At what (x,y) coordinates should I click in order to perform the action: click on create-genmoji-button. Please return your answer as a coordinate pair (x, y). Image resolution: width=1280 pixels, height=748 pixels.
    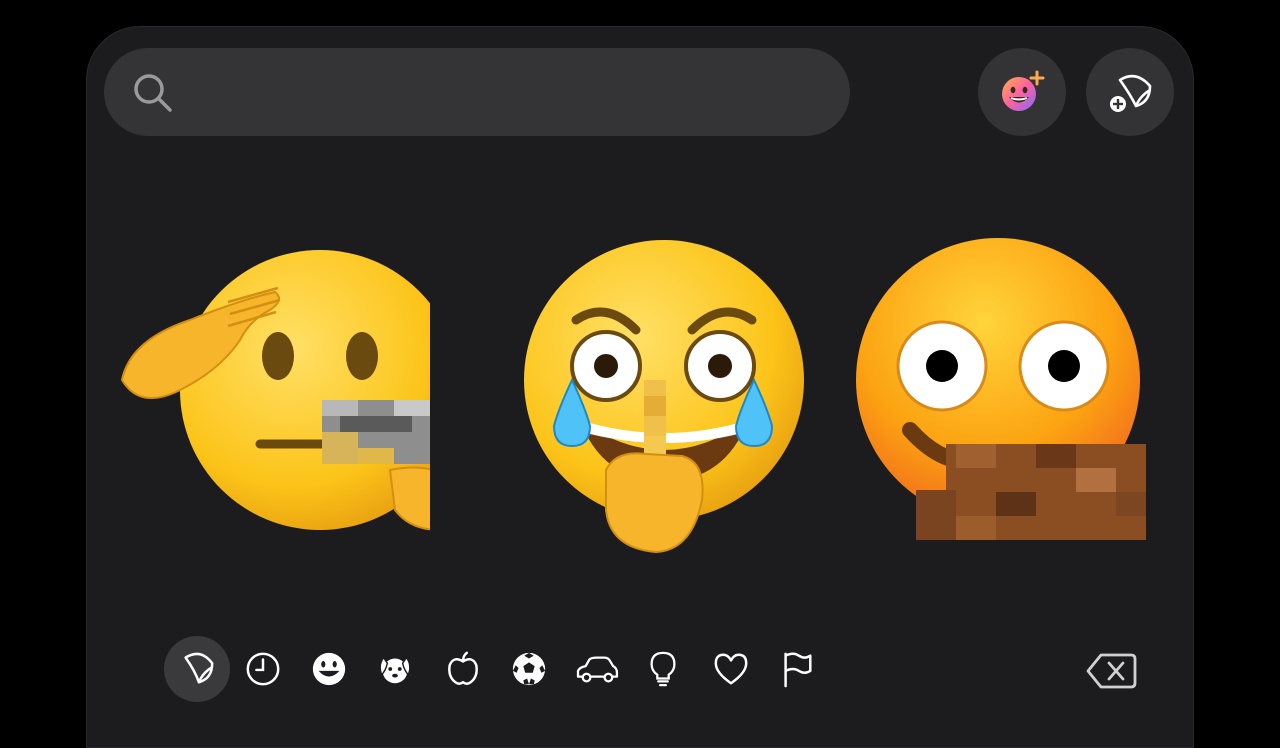
    Looking at the image, I should click on (1022, 92).